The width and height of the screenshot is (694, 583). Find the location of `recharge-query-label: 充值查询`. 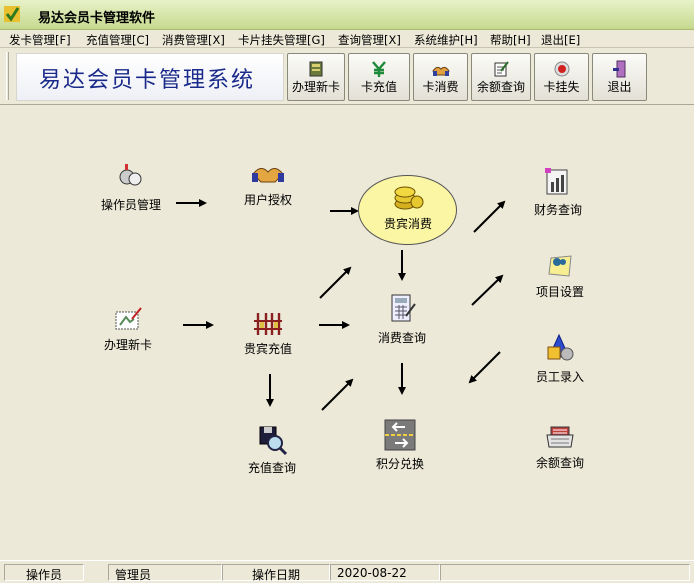

recharge-query-label: 充值查询 is located at coordinates (271, 468).